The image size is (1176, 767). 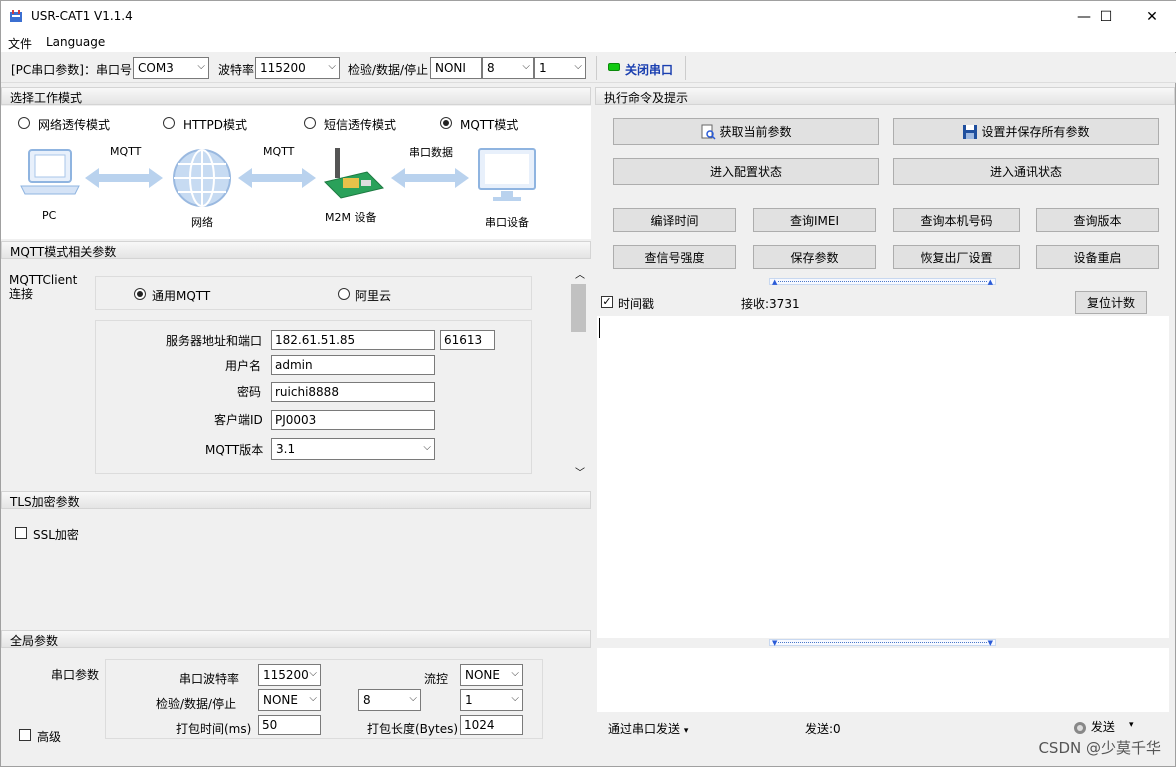 I want to click on diagram-serial-device-label: 串口设备, so click(x=507, y=222).